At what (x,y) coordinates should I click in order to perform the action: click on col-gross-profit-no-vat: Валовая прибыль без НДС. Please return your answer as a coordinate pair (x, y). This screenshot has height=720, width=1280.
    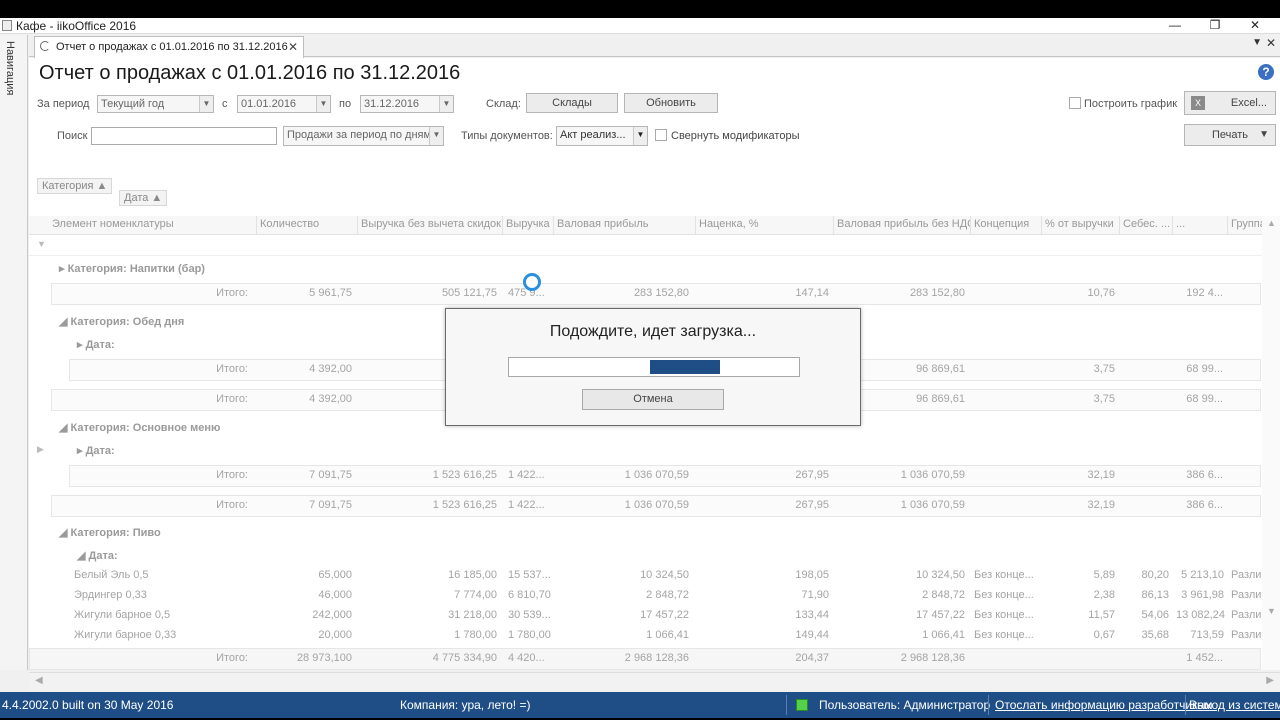
    Looking at the image, I should click on (902, 225).